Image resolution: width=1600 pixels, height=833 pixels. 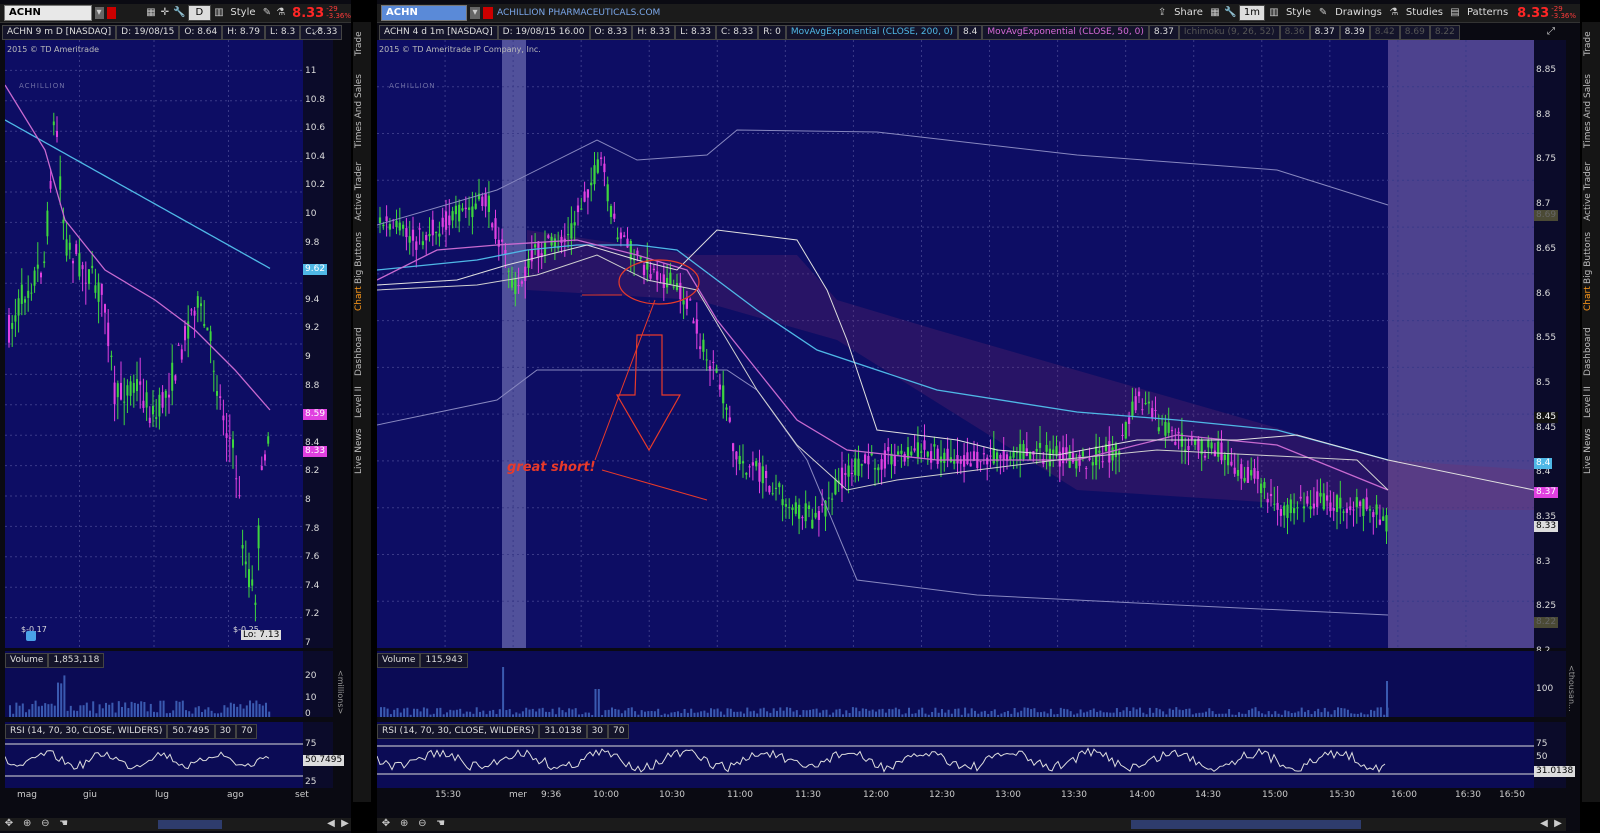 I want to click on daily-volume-plot: Volume 1,853,118, so click(x=154, y=684).